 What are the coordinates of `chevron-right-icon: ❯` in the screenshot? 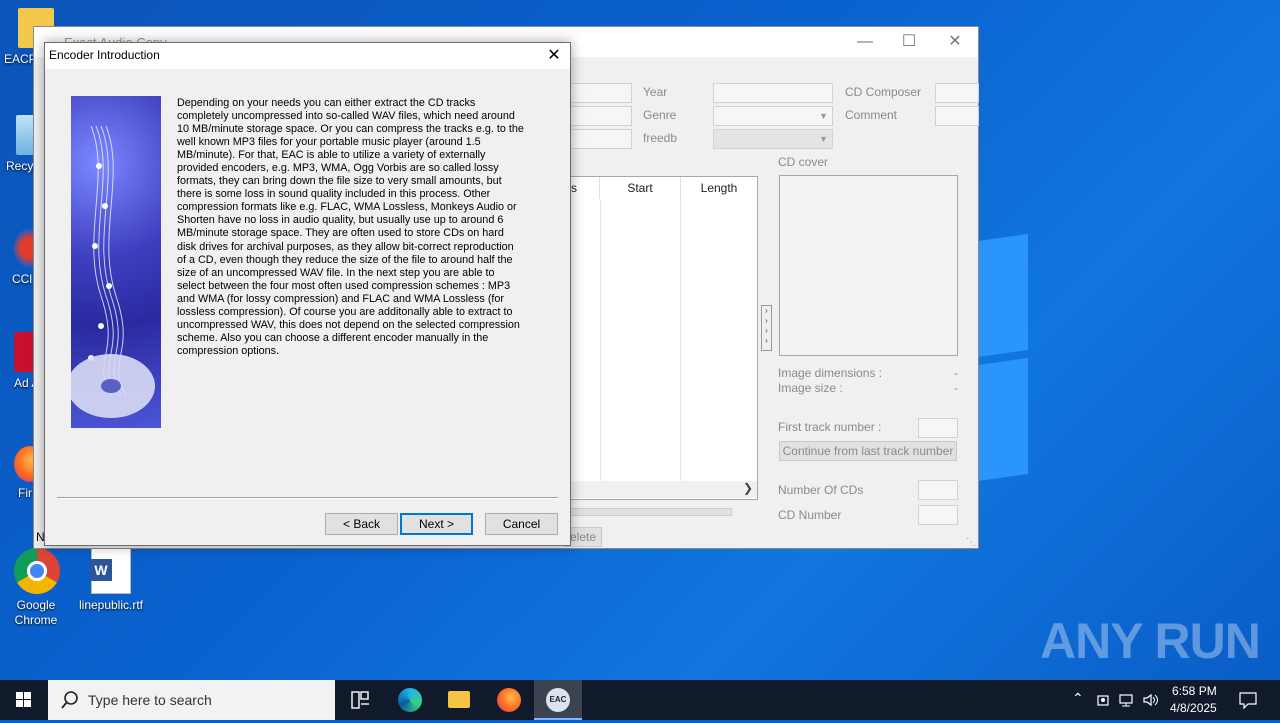 It's located at (748, 488).